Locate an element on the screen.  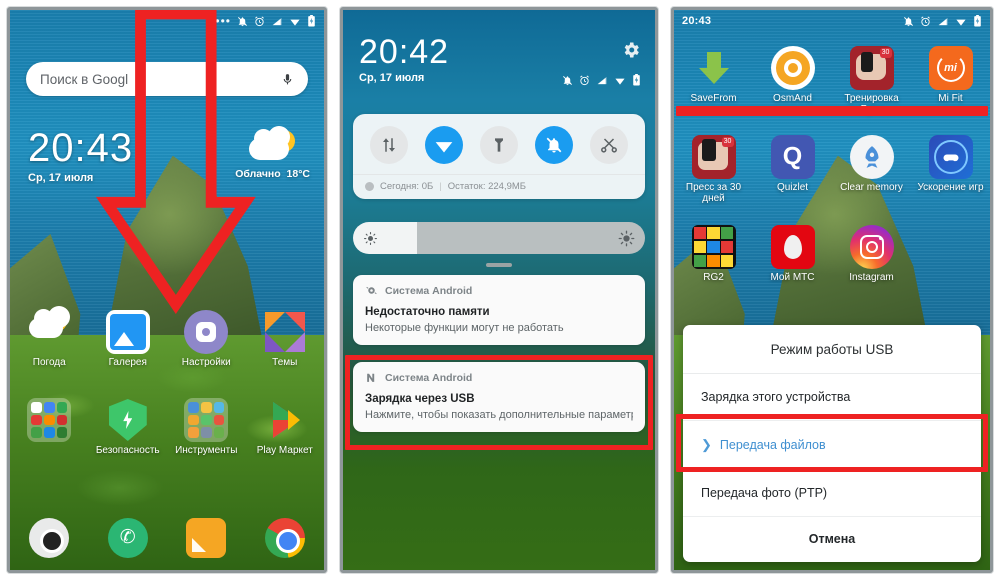
chevron-right-icon: ❯ is located at coordinates (706, 444).